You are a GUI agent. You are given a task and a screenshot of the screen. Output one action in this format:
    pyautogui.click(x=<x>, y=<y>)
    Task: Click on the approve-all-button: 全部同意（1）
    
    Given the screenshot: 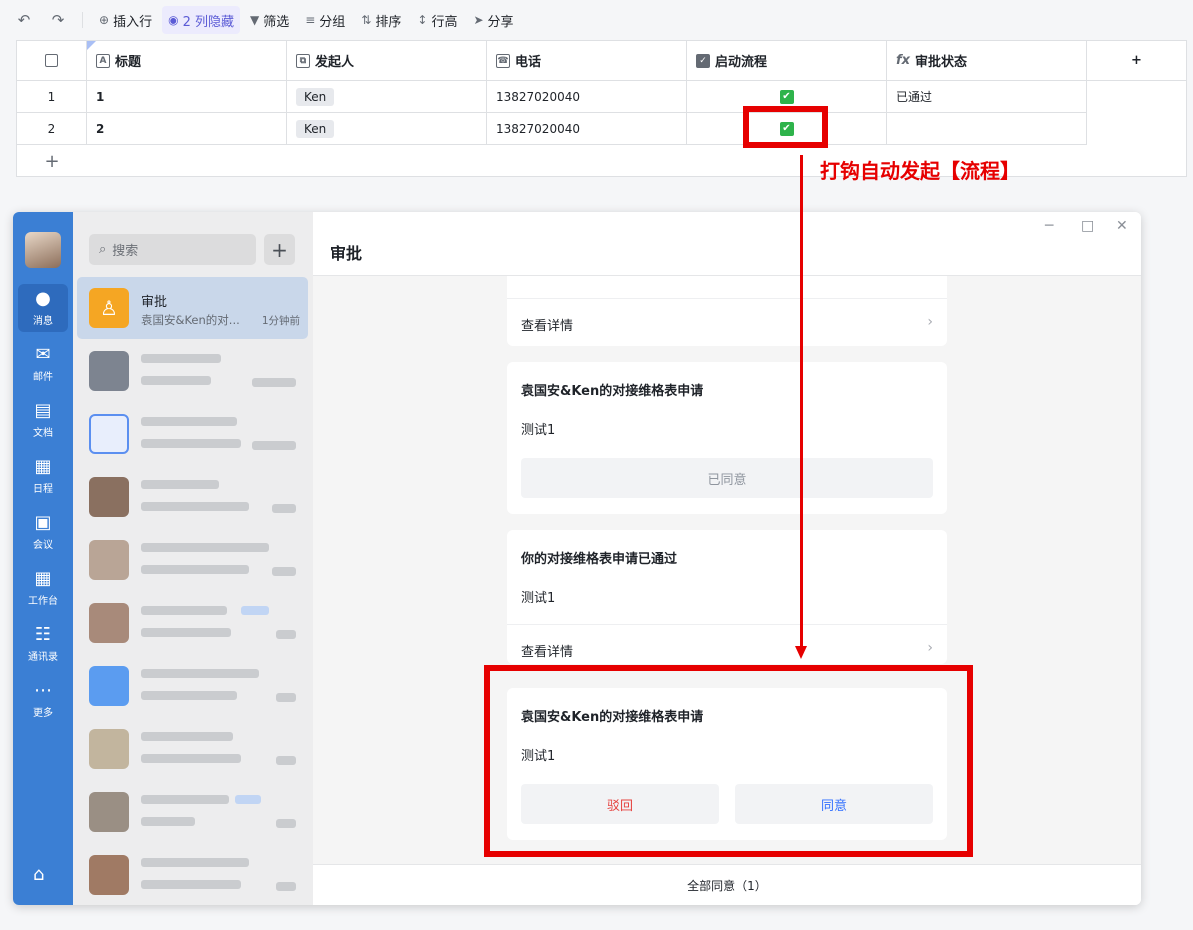 What is the action you would take?
    pyautogui.click(x=727, y=884)
    